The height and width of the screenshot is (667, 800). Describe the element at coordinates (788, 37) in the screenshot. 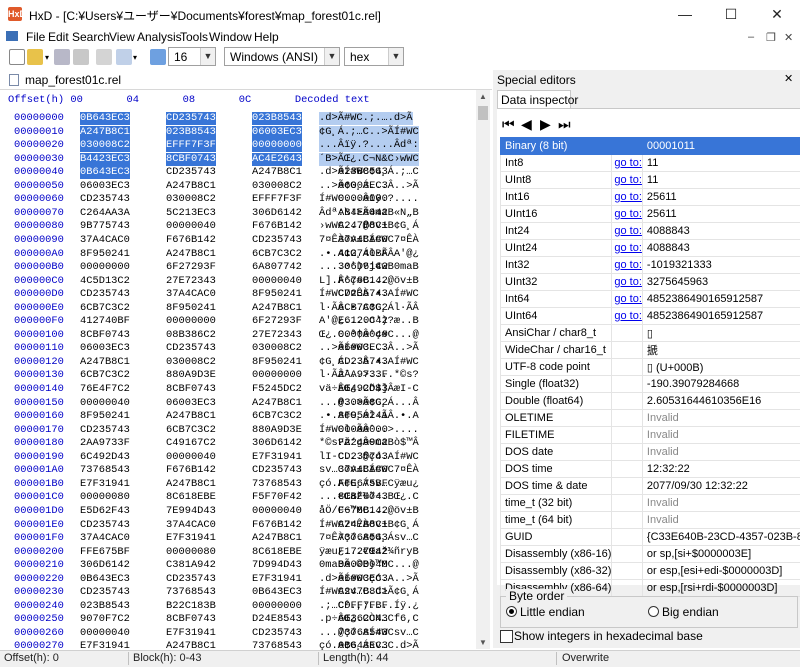

I see `mdi-close-button: ✕` at that location.